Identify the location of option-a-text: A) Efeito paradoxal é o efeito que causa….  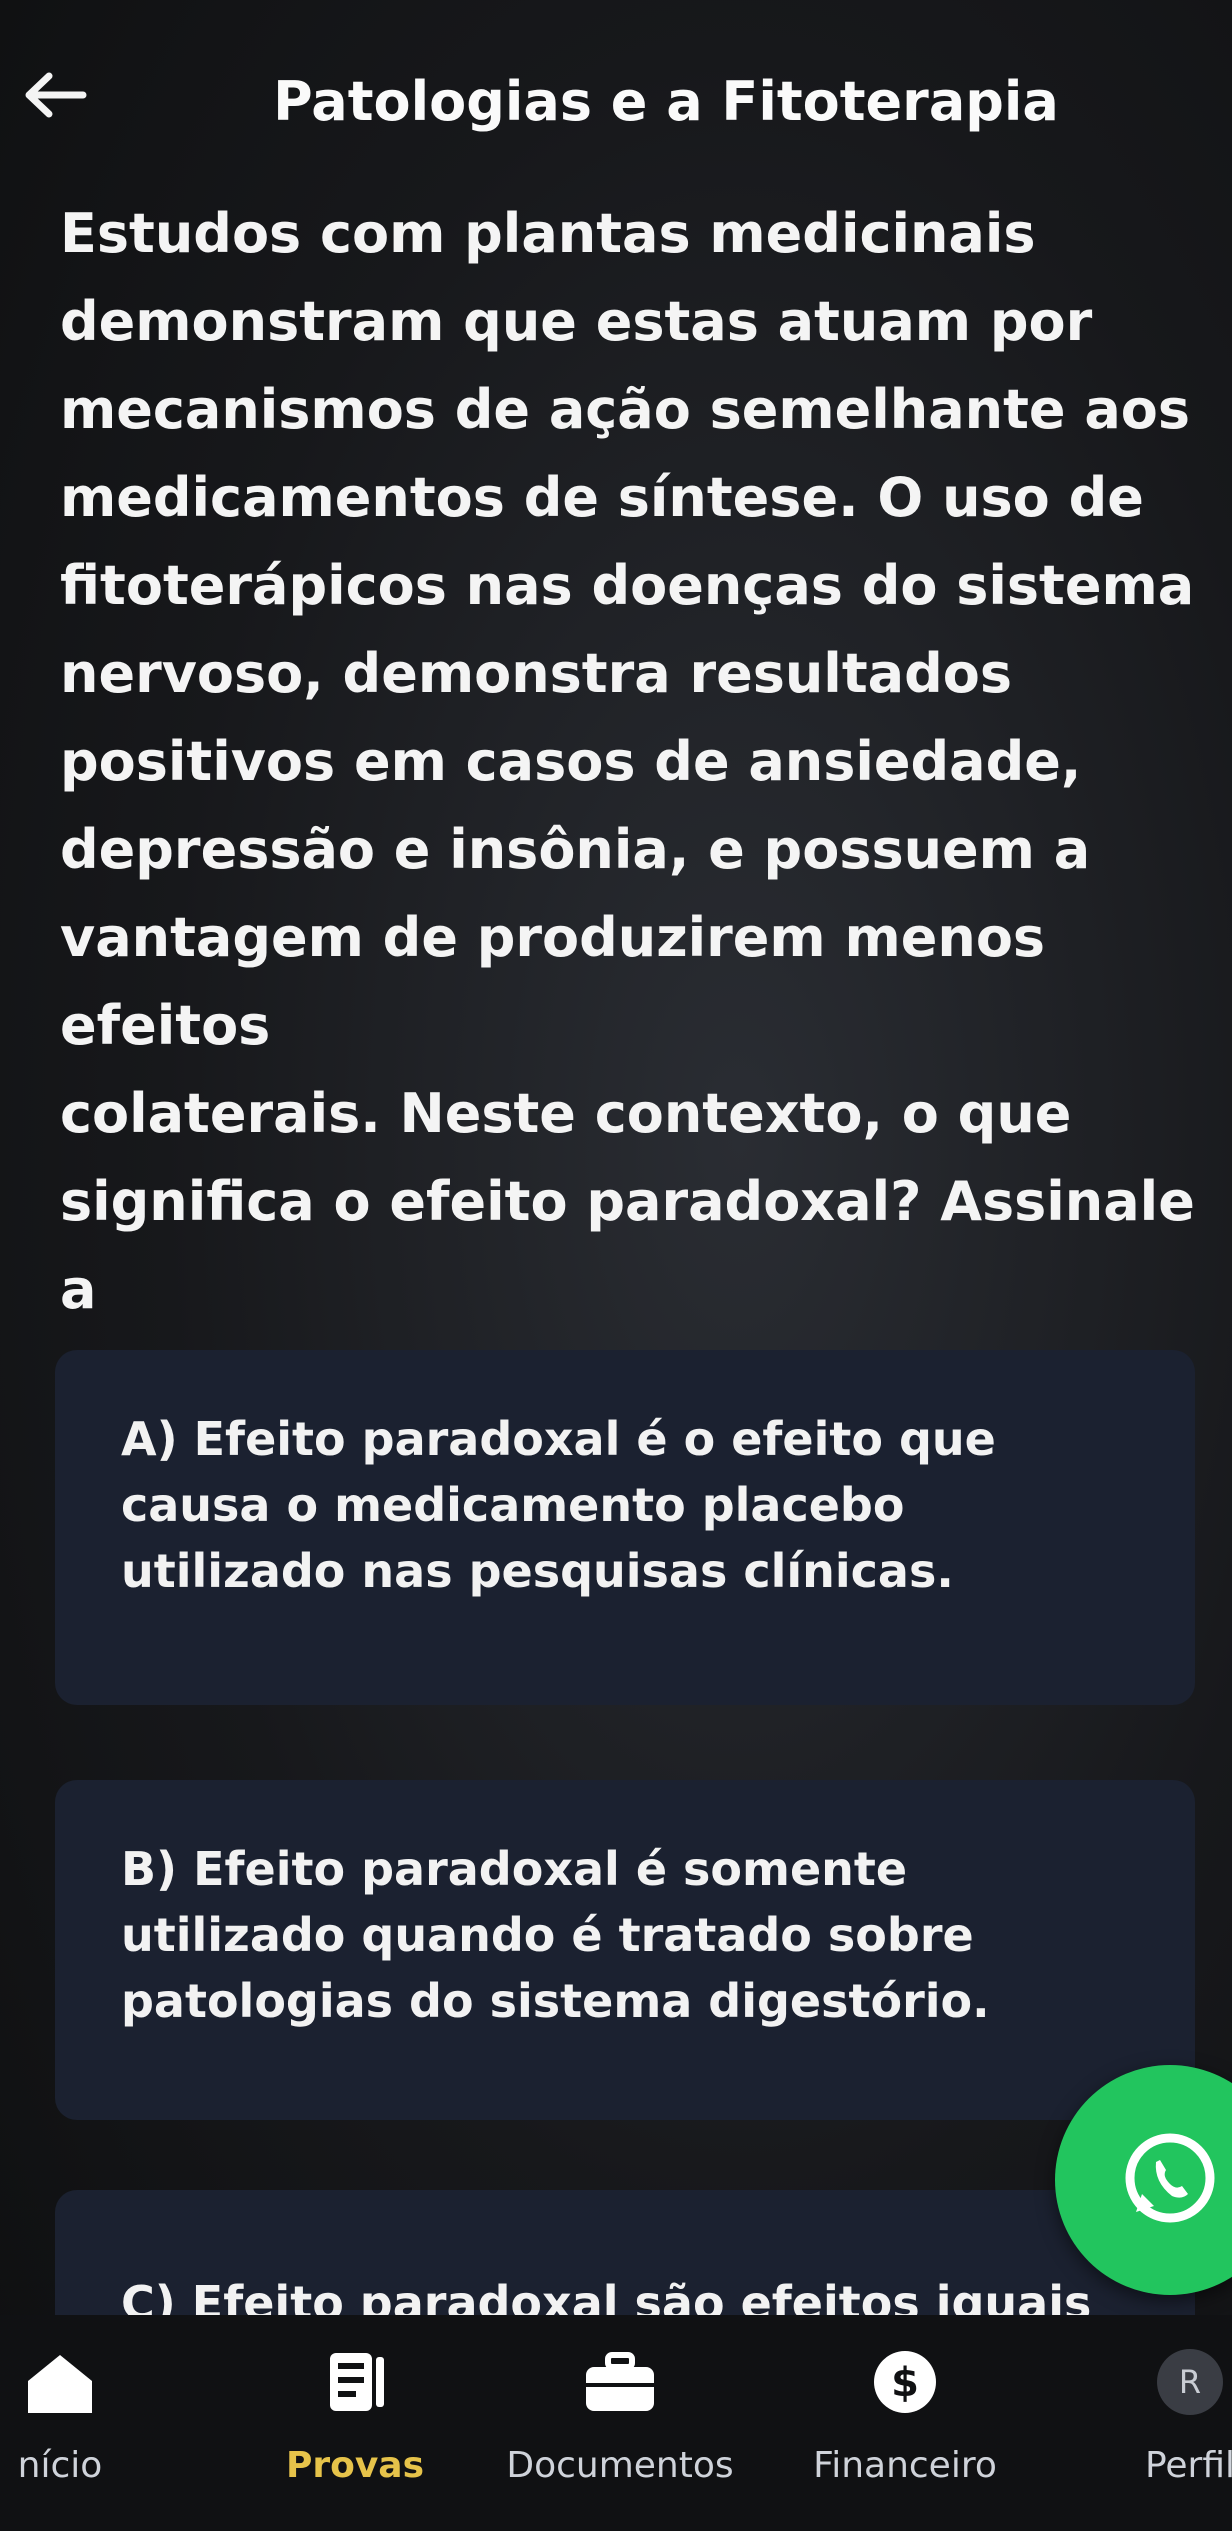
(558, 1505).